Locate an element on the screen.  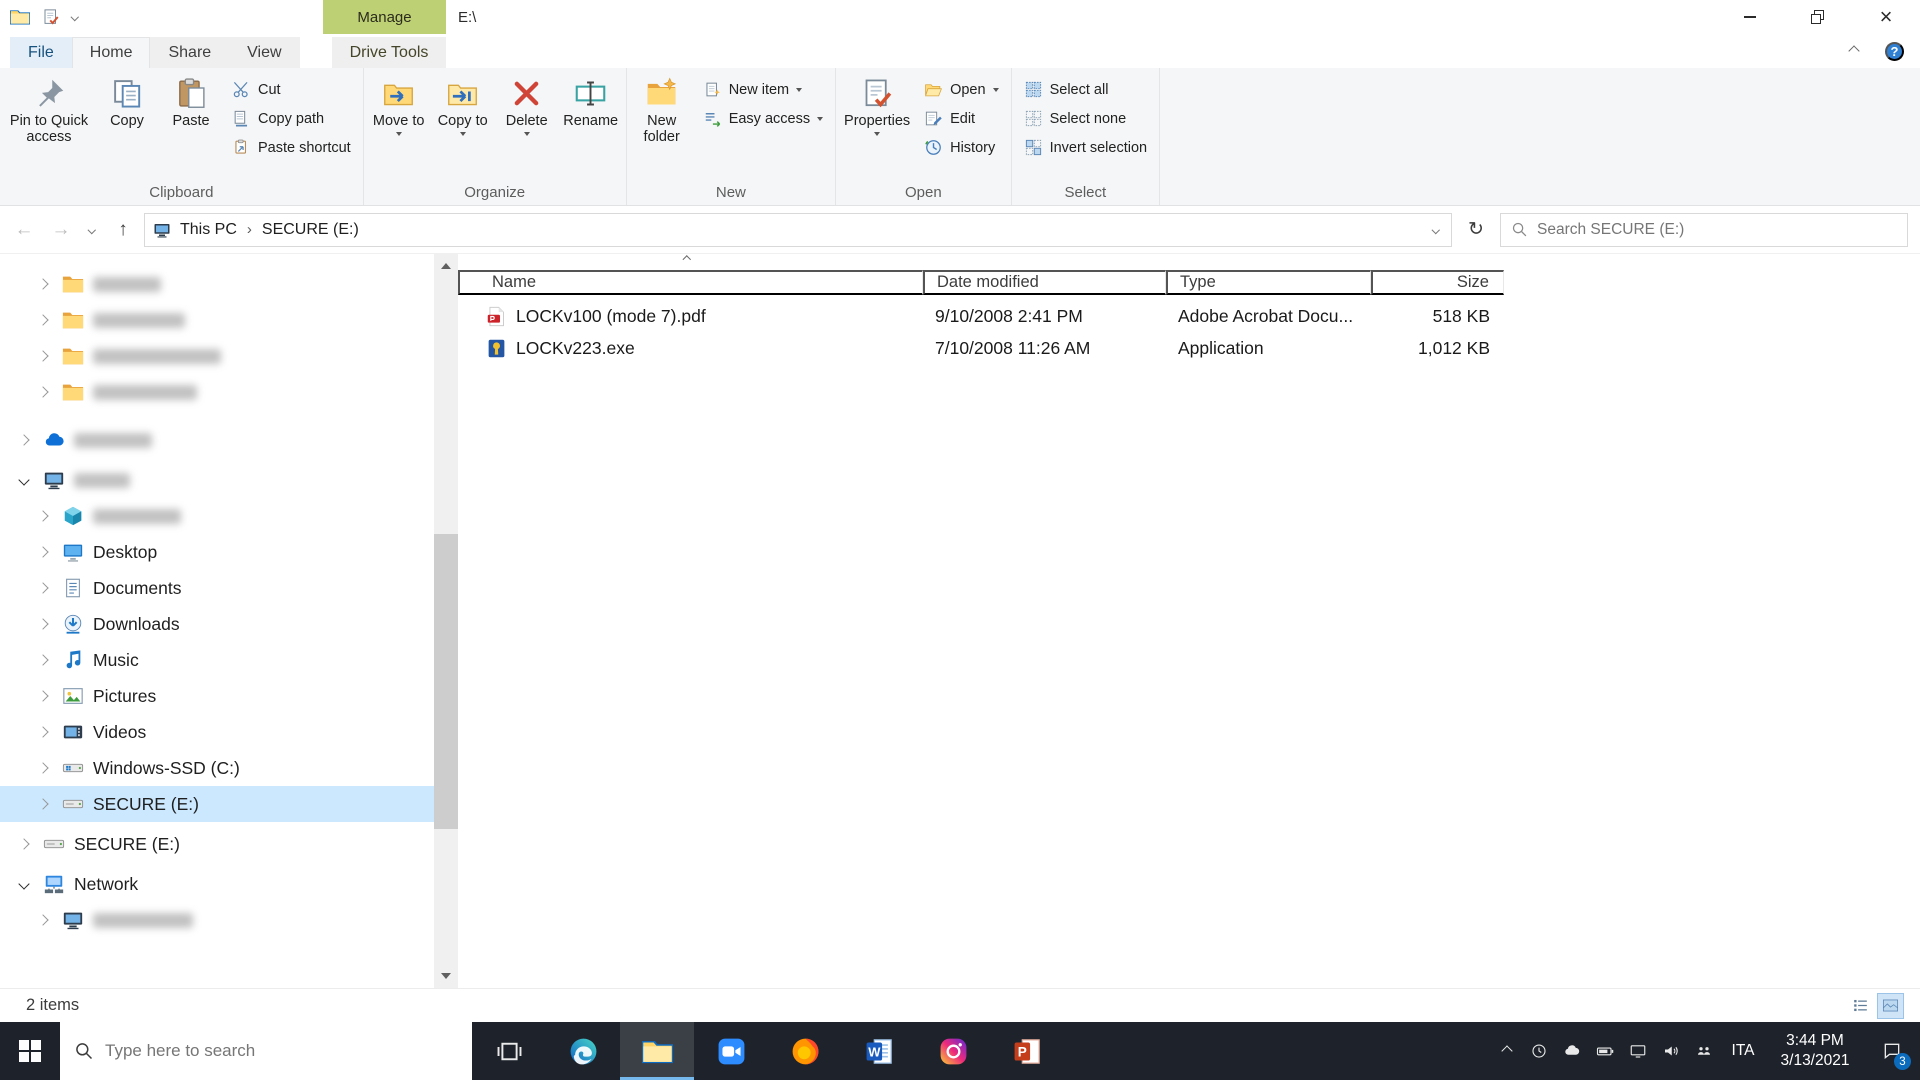
back-button: ← is located at coordinates (24, 230).